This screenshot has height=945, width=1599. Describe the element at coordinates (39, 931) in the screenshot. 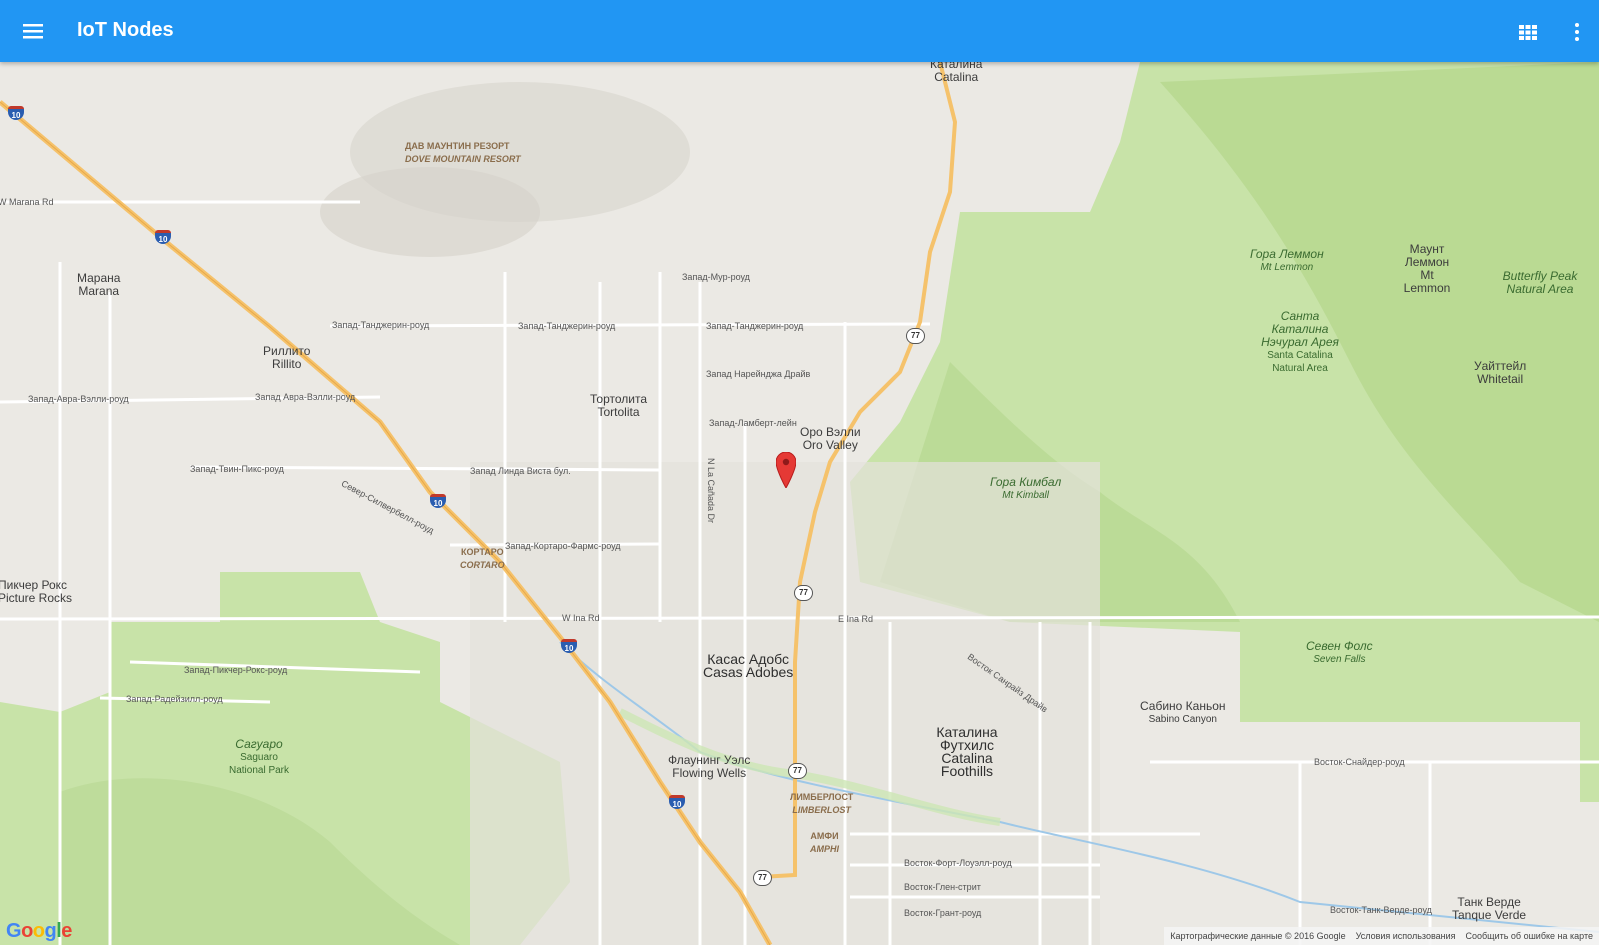

I see `google-logo: Google` at that location.